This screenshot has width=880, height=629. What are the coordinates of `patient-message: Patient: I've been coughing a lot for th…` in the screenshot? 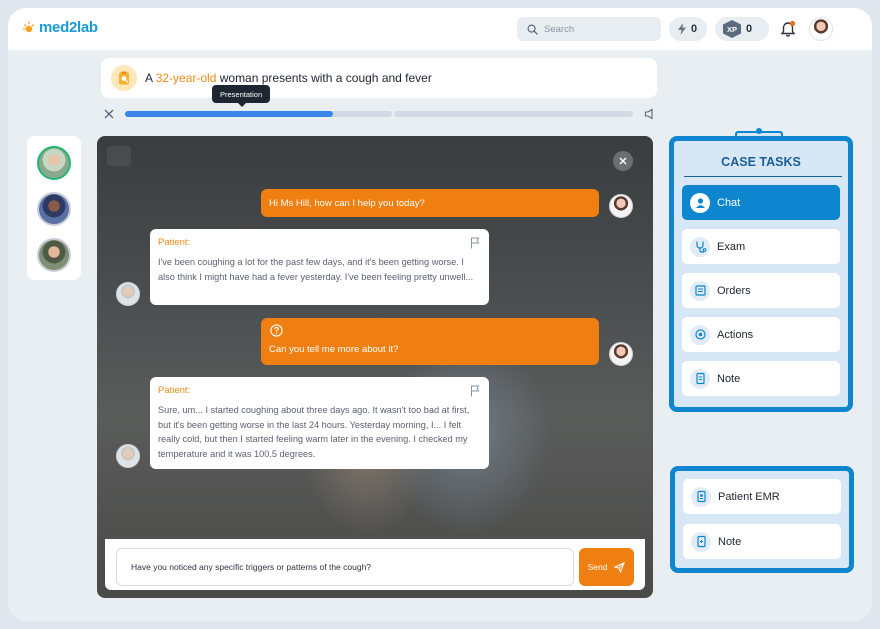 It's located at (319, 267).